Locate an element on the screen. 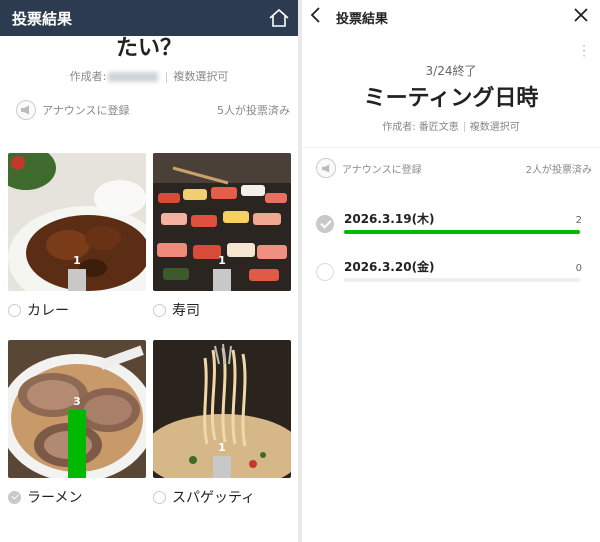 The height and width of the screenshot is (542, 600). option-ramen: ラーメン is located at coordinates (45, 497).